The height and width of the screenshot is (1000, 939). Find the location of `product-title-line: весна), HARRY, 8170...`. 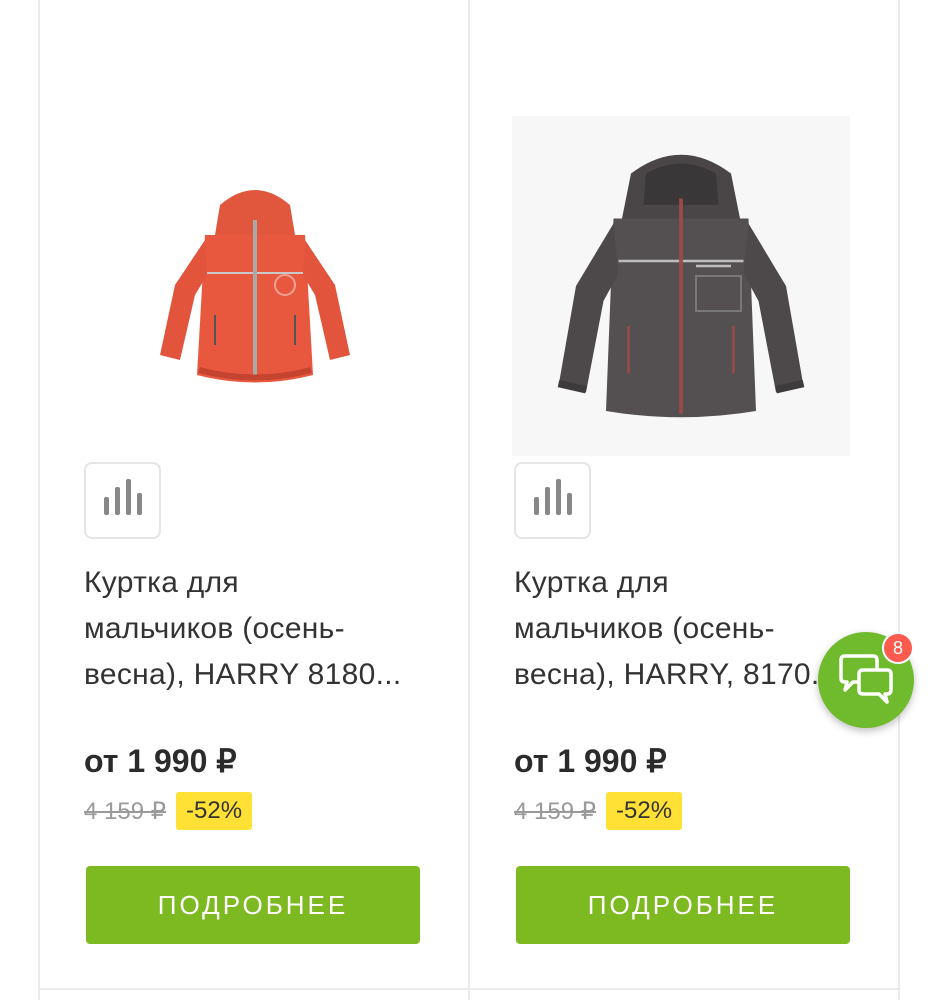

product-title-line: весна), HARRY, 8170... is located at coordinates (675, 674).